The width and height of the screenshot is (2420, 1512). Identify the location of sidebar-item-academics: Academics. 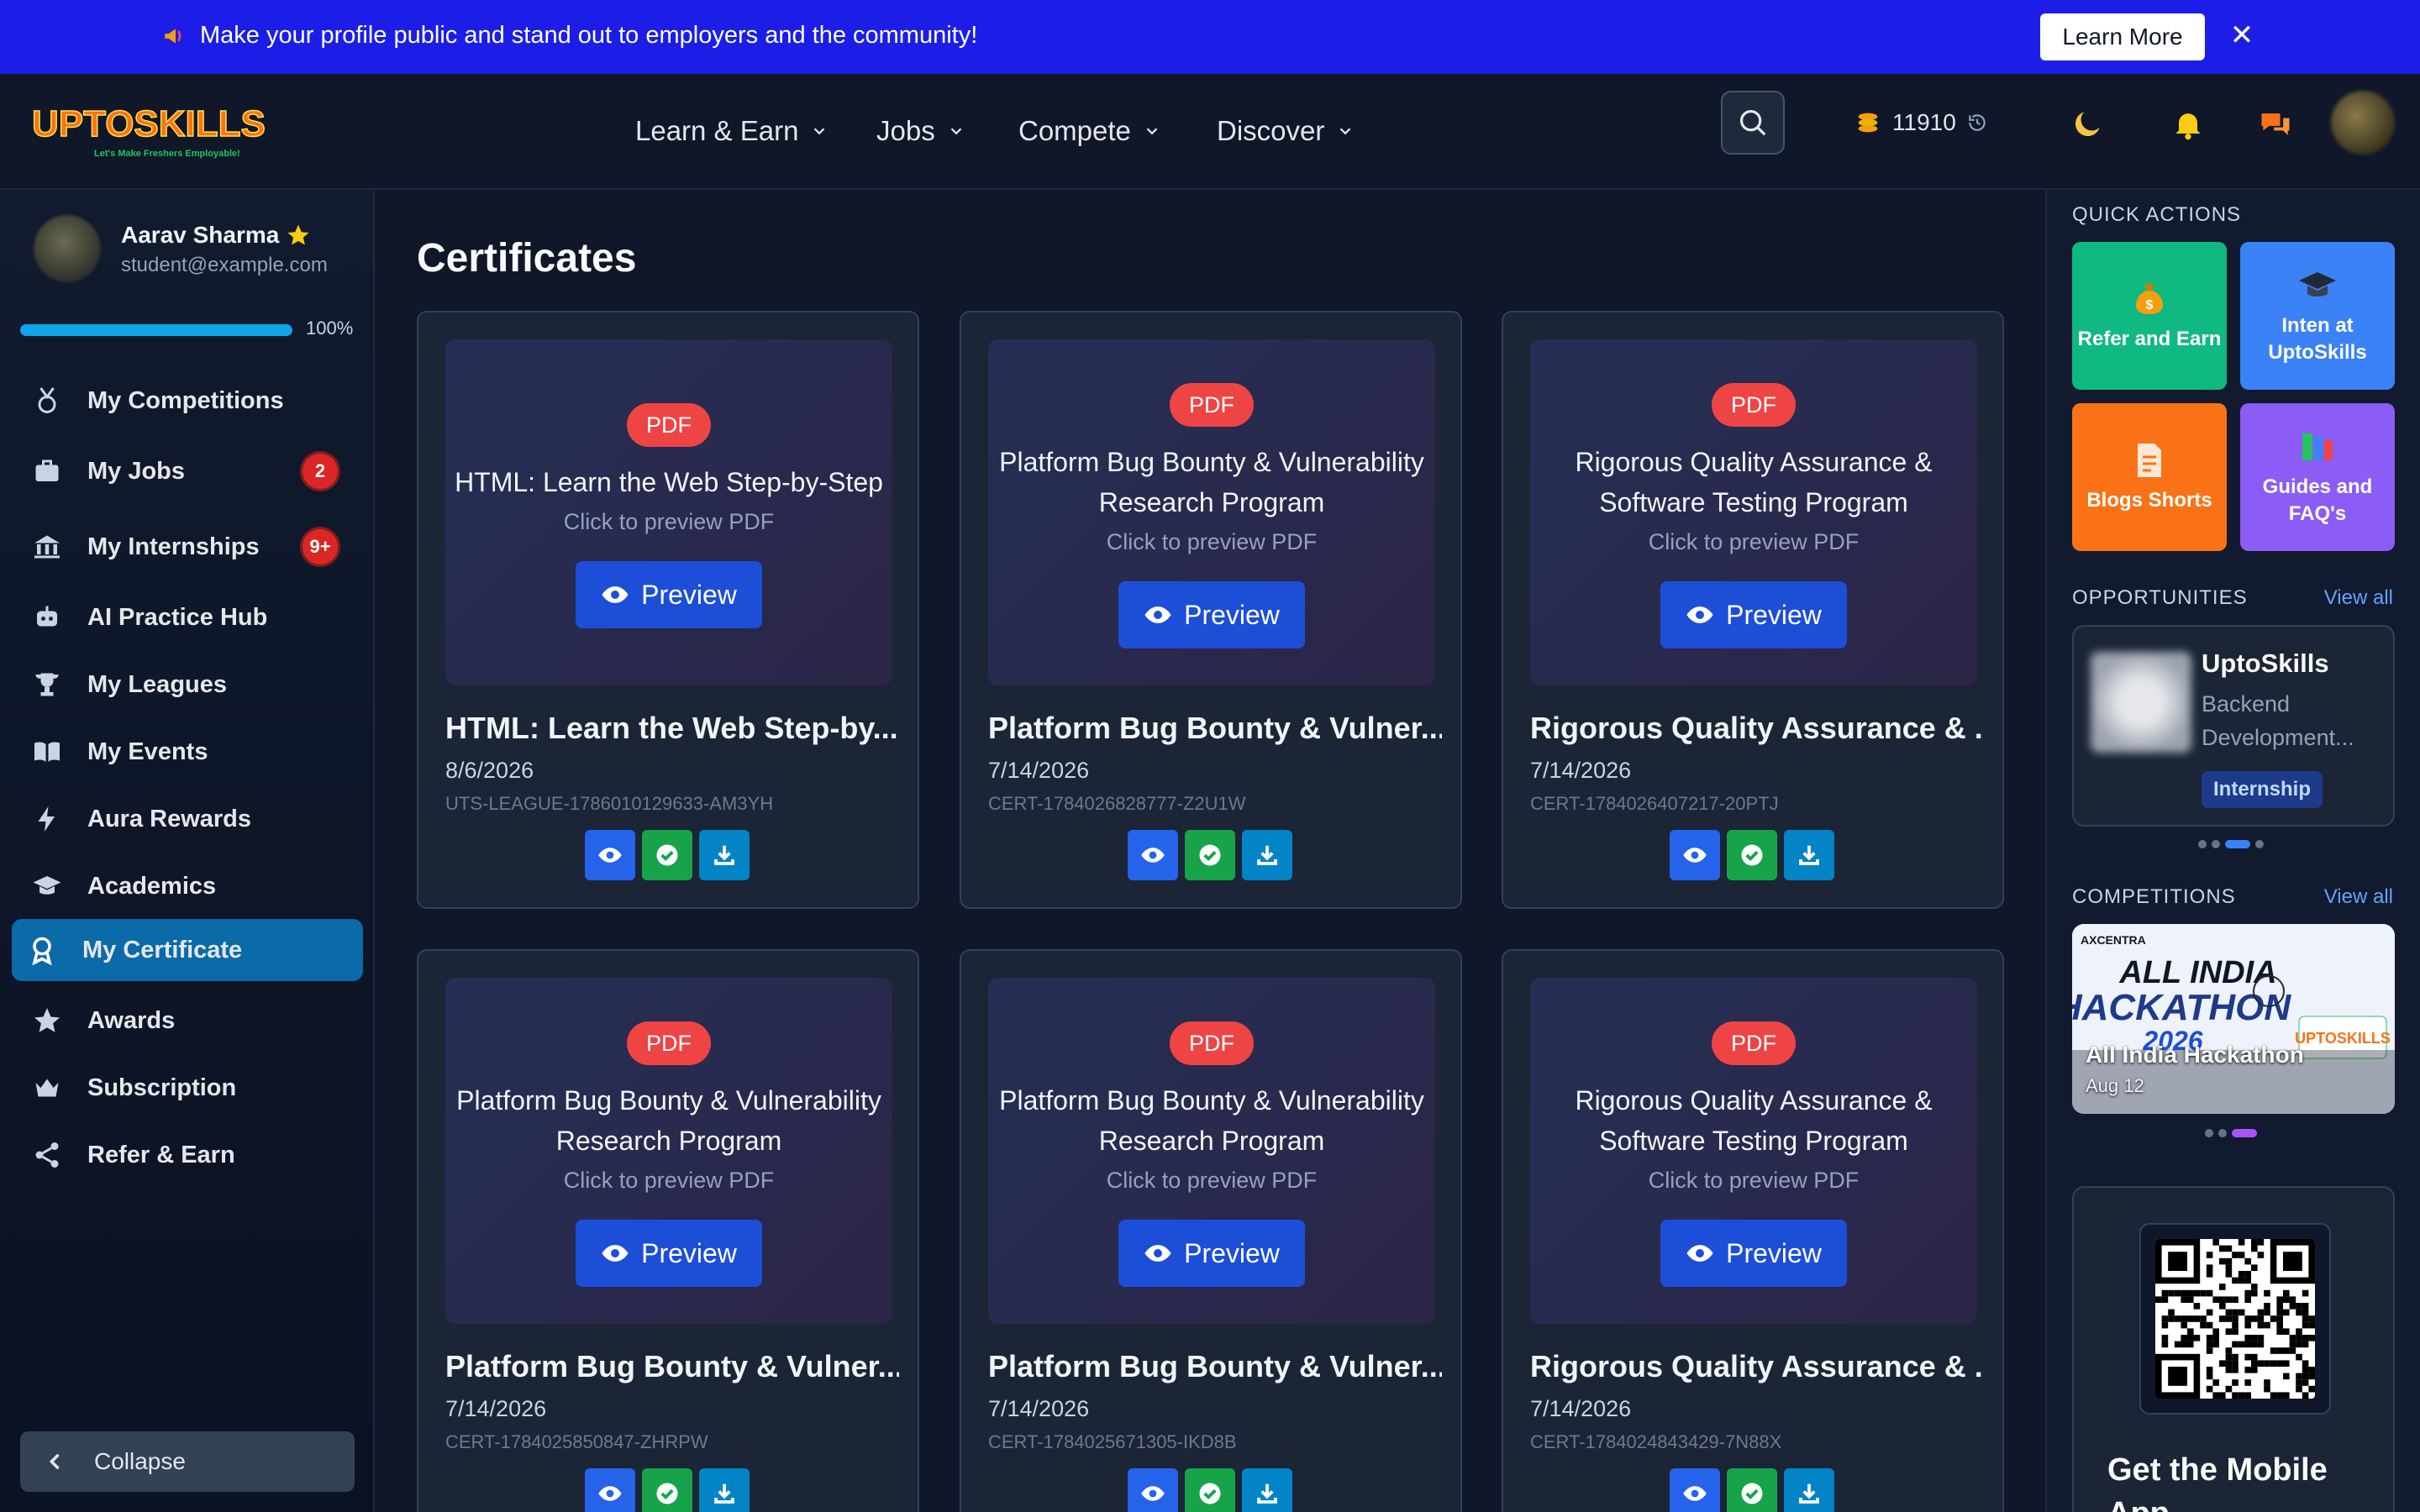
(187, 886).